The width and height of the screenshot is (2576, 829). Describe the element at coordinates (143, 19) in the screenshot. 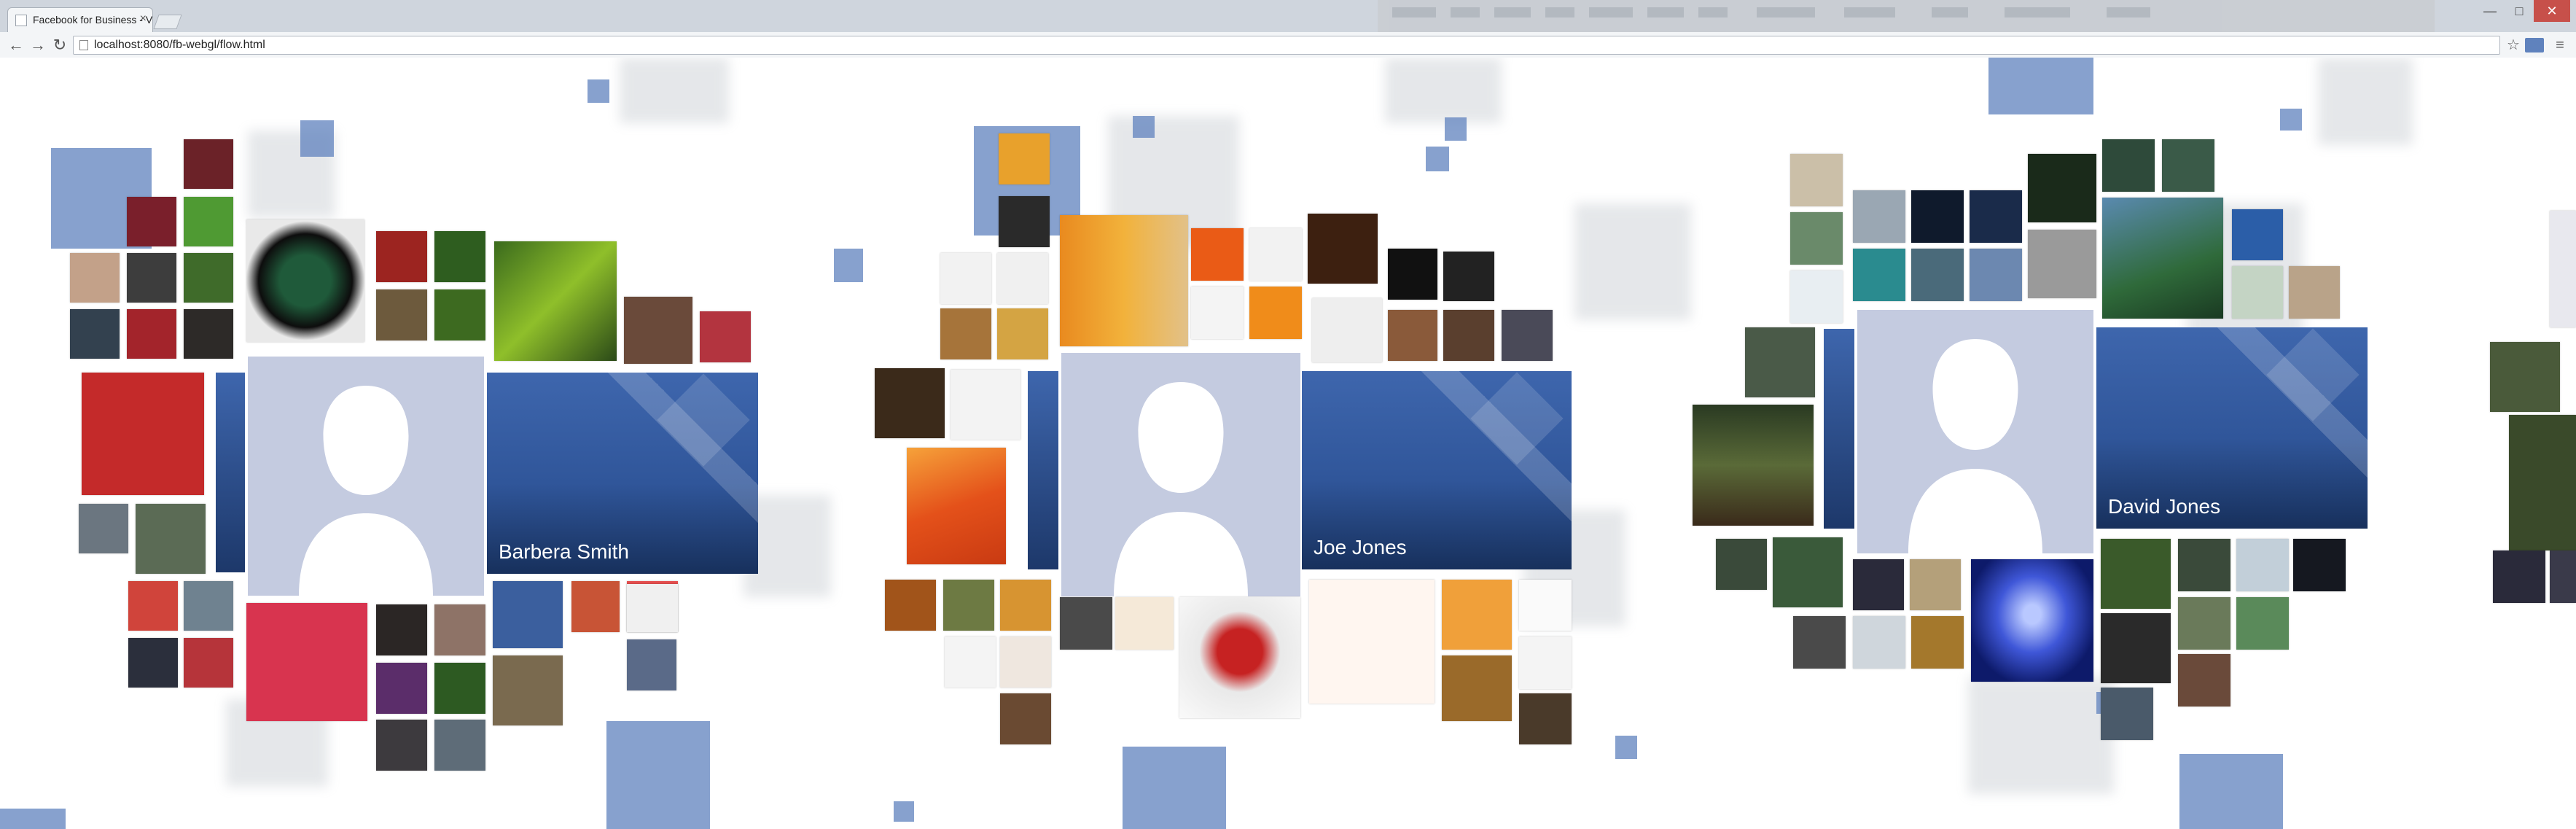

I see `tab-close-icon: ×` at that location.